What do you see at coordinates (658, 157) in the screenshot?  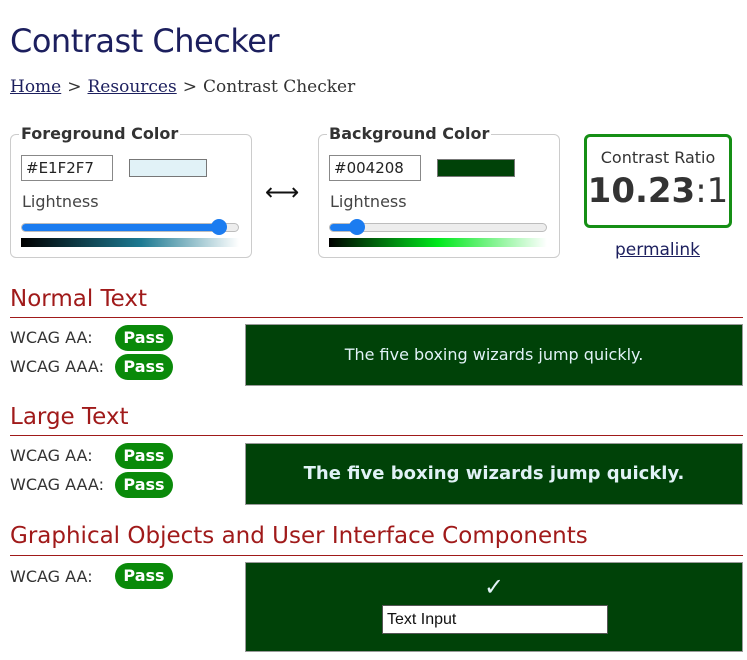 I see `contrast-ratio-label: Contrast Ratio` at bounding box center [658, 157].